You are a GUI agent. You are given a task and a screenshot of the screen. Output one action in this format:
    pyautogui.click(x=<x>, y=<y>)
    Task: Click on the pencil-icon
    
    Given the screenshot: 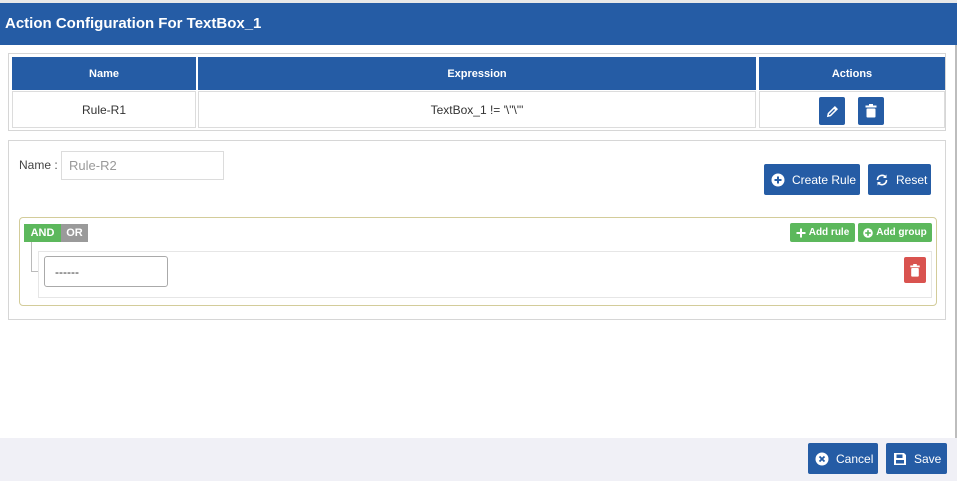 What is the action you would take?
    pyautogui.click(x=832, y=111)
    